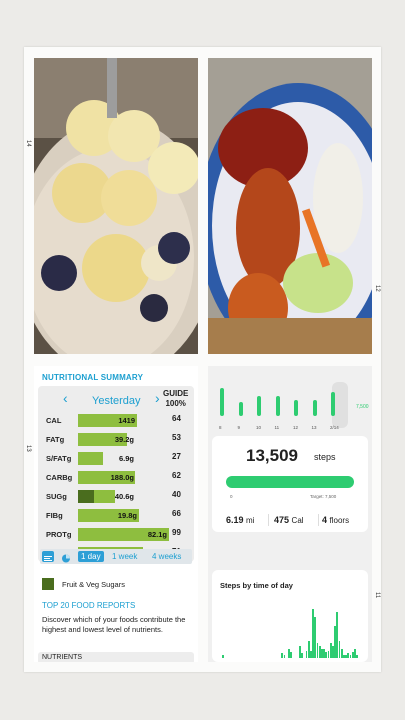 The height and width of the screenshot is (720, 405). I want to click on calories-value: 475, so click(282, 520).